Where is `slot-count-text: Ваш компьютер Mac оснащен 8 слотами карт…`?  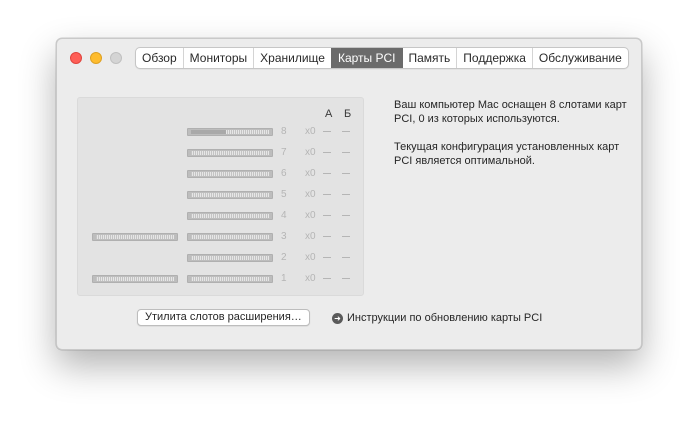
slot-count-text: Ваш компьютер Mac оснащен 8 слотами карт… is located at coordinates (510, 112).